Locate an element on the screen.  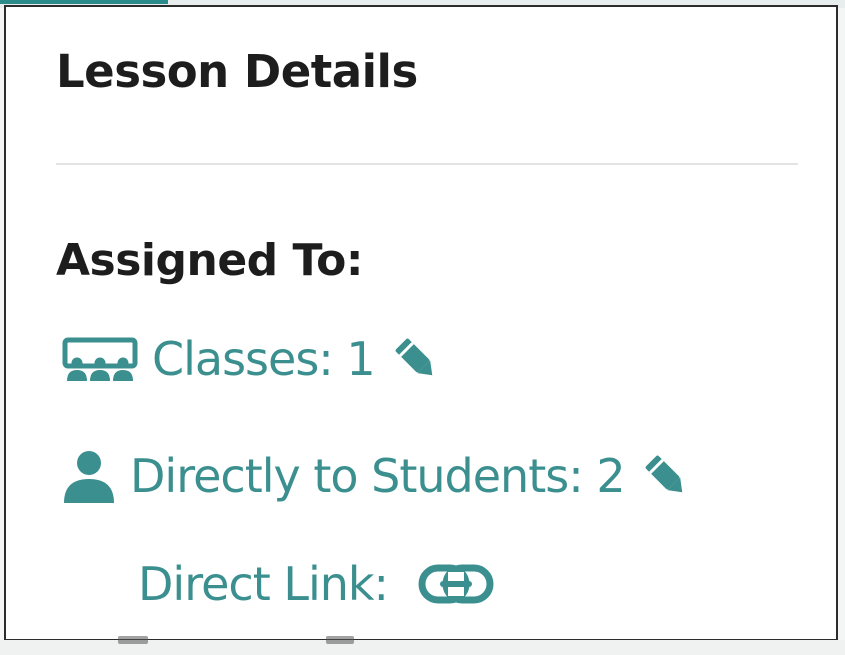
direct-link-row: Direct Link: is located at coordinates (316, 584).